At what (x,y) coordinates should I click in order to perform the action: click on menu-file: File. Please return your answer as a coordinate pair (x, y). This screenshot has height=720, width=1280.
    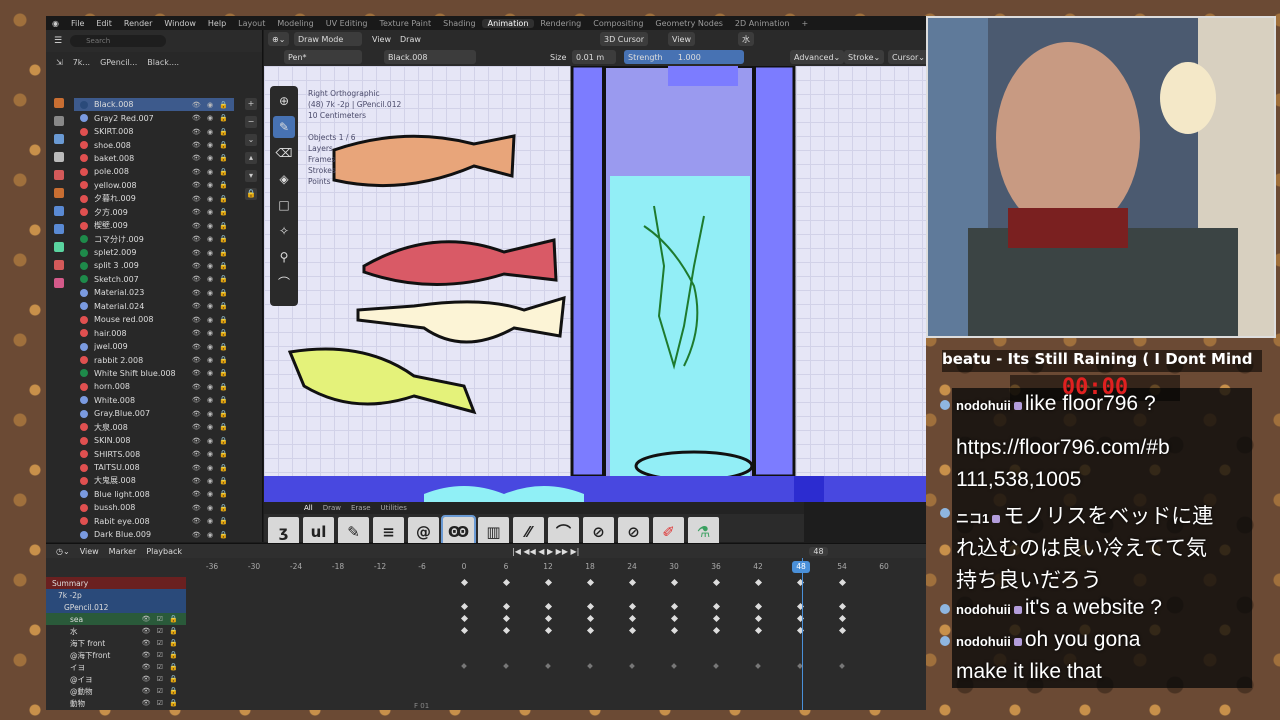
    Looking at the image, I should click on (77, 23).